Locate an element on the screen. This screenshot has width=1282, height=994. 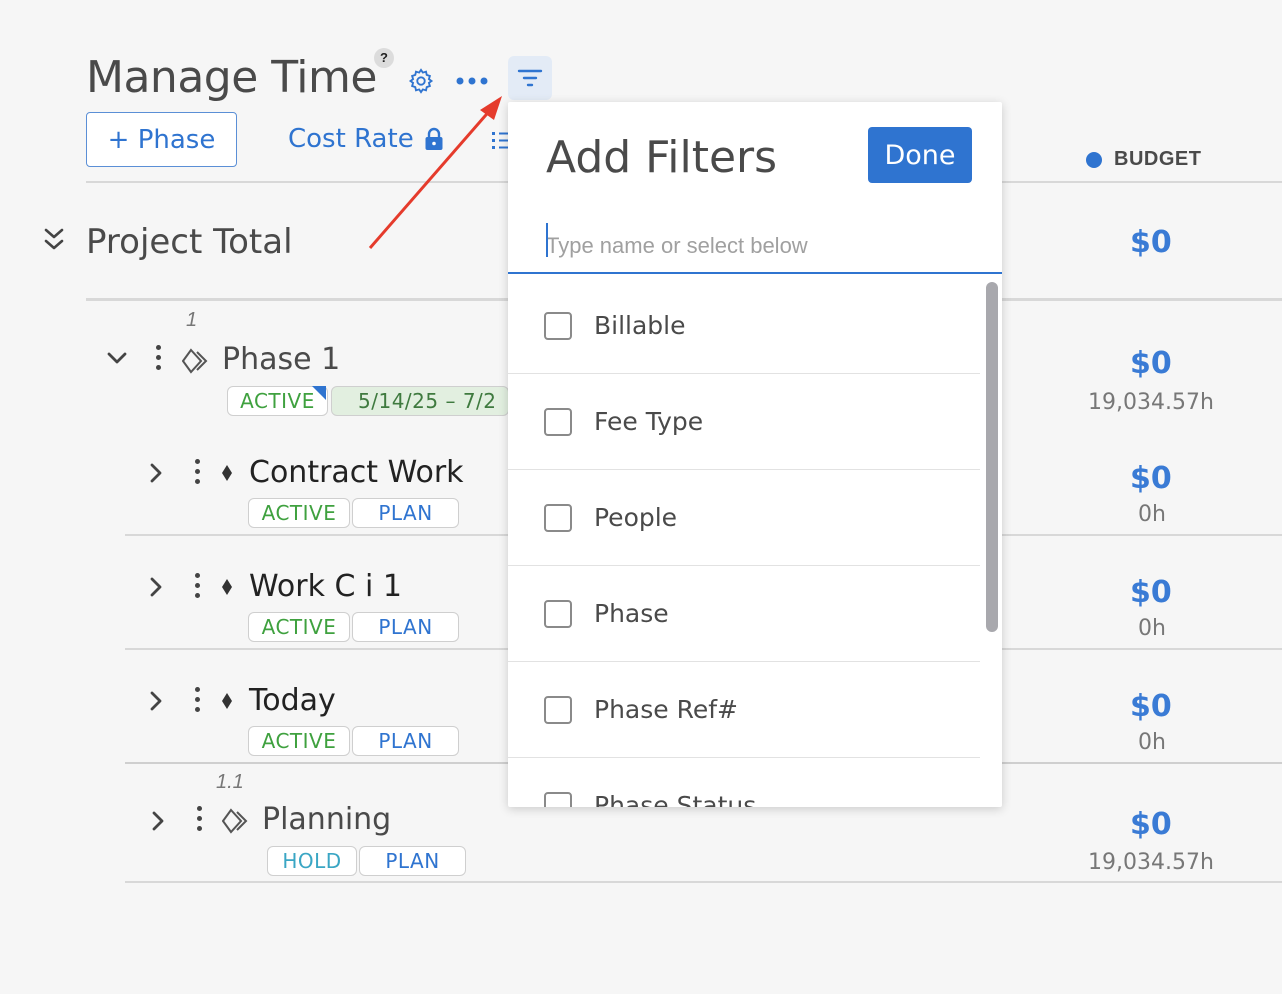
collapse-all-icon is located at coordinates (54, 242).